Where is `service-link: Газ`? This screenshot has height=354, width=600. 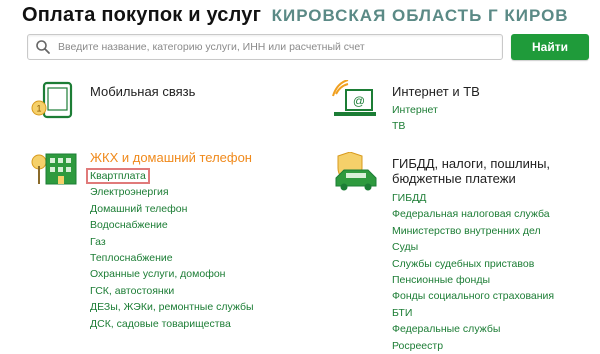 service-link: Газ is located at coordinates (98, 242).